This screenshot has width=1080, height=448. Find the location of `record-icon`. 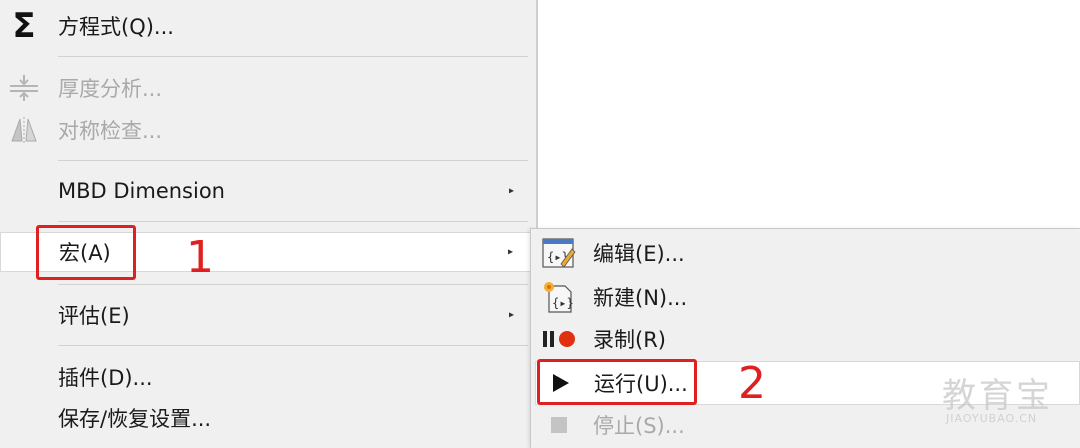

record-icon is located at coordinates (559, 339).